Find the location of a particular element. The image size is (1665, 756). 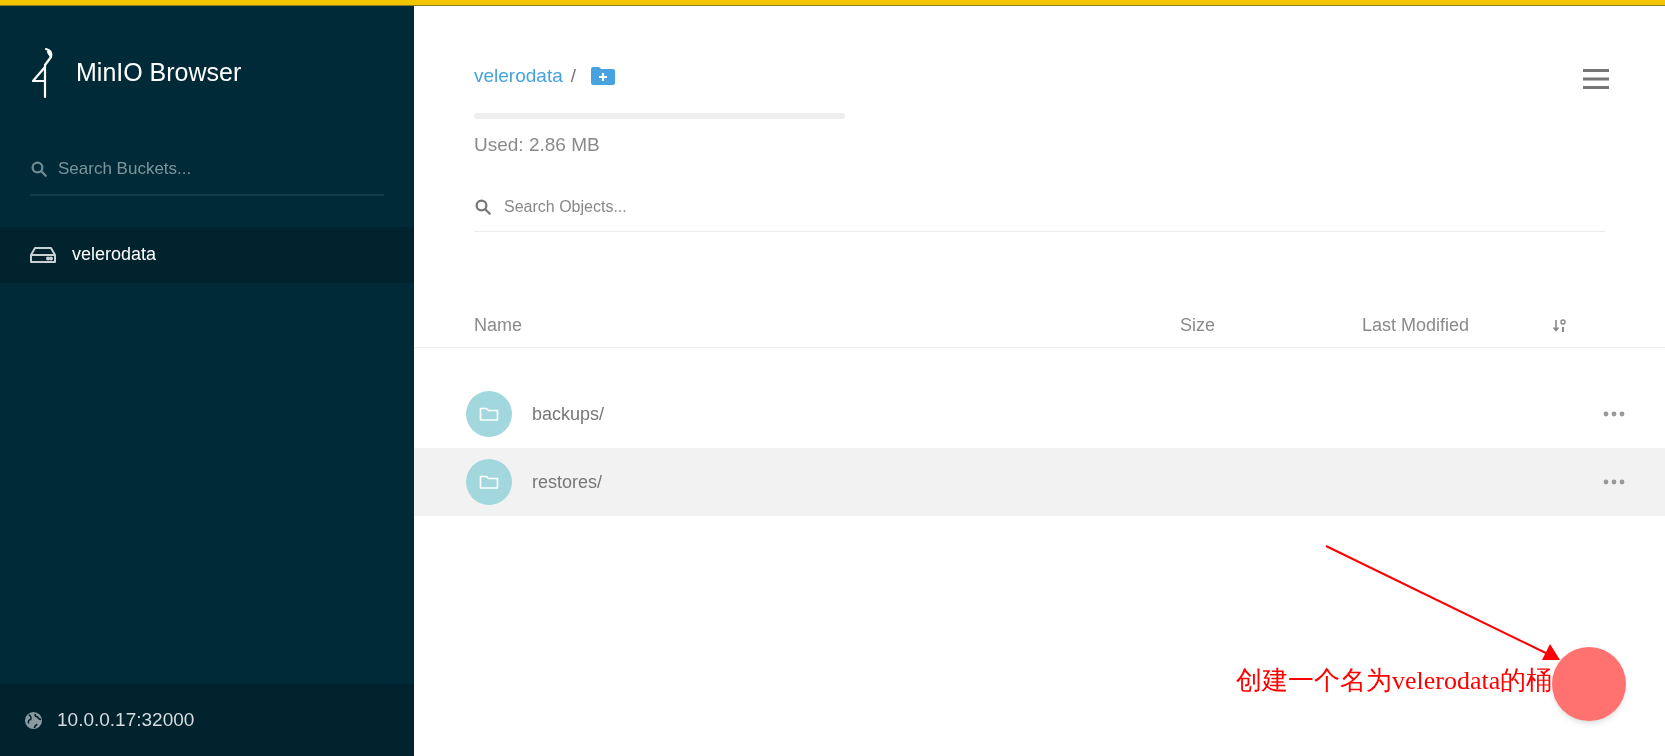

sort-icon is located at coordinates (1560, 325).